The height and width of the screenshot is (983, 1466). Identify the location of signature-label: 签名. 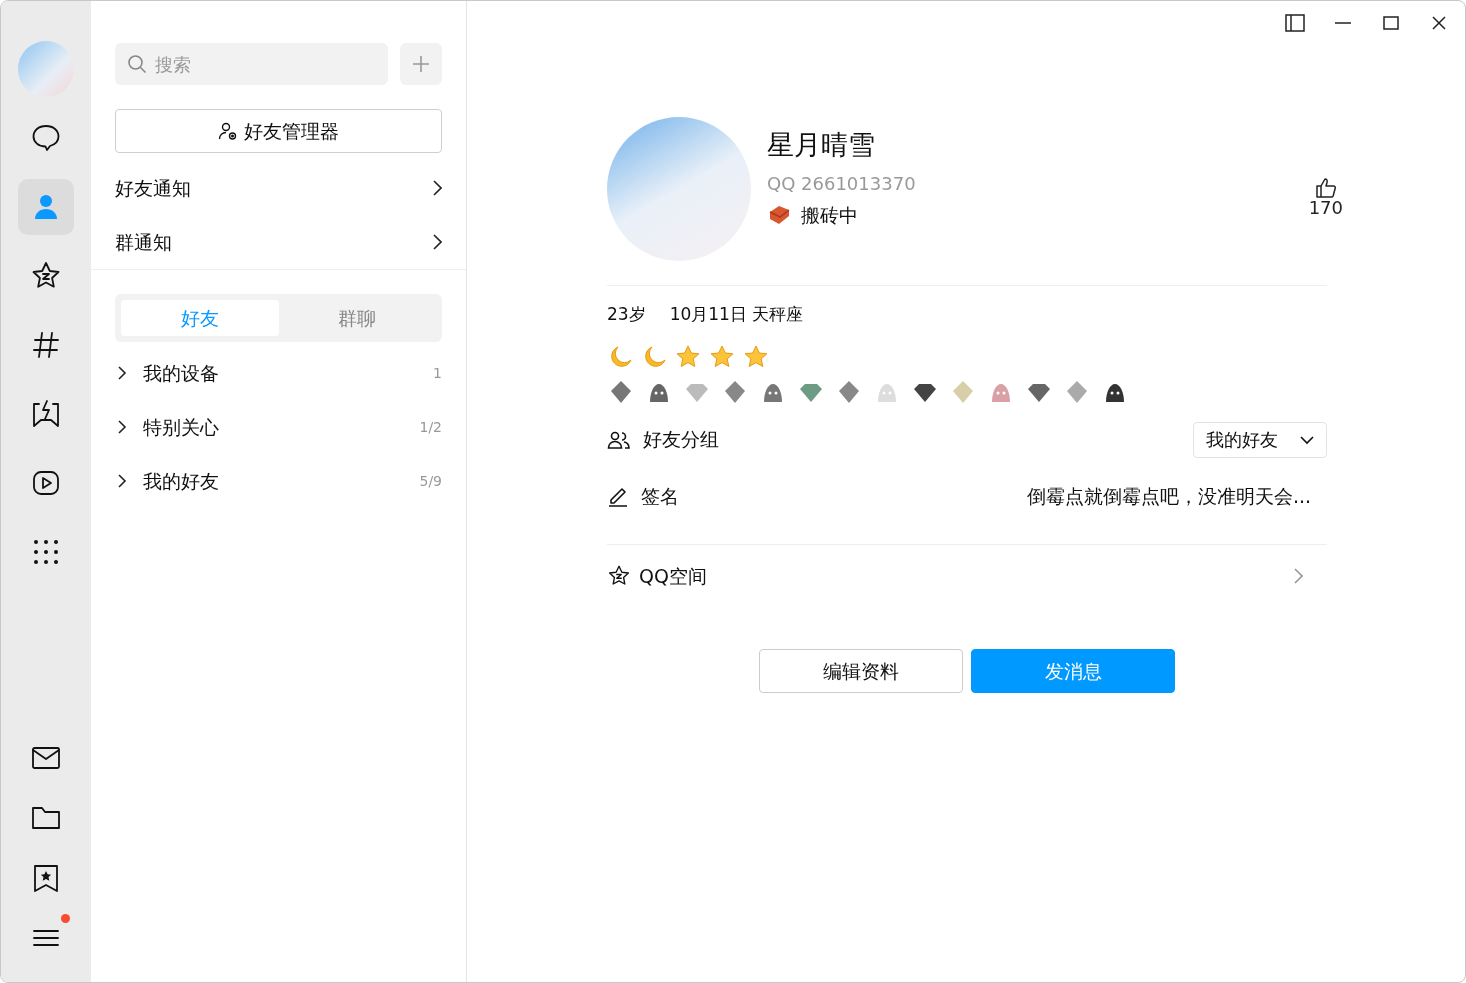
(660, 496).